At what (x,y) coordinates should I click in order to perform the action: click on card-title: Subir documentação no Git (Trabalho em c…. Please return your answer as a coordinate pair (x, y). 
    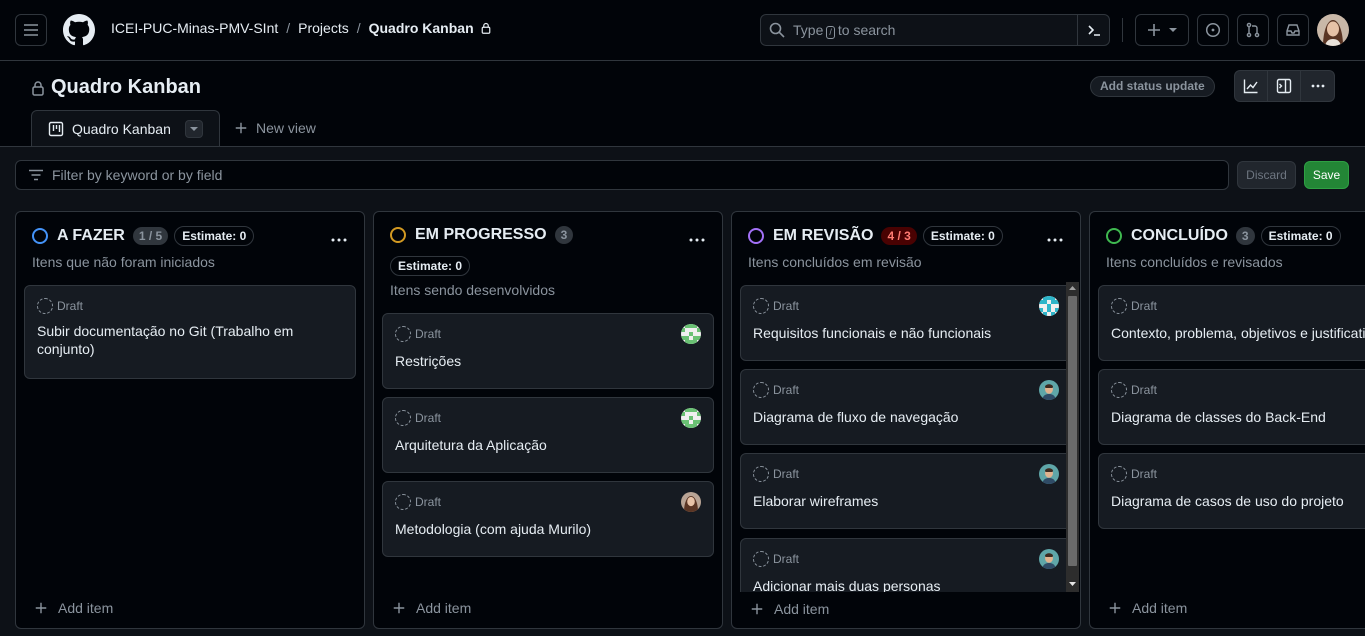
    Looking at the image, I should click on (190, 340).